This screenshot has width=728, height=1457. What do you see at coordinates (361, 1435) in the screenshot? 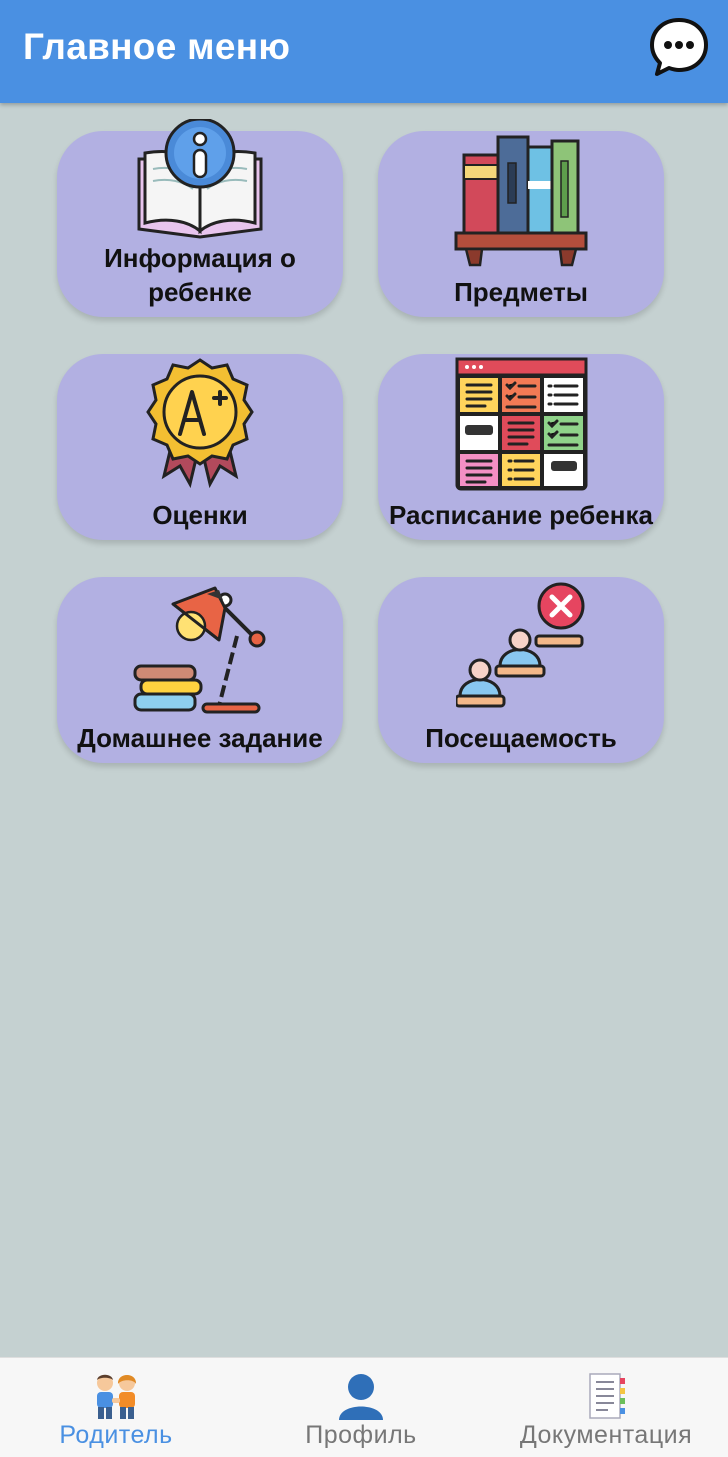
I see `tab-label: Профиль` at bounding box center [361, 1435].